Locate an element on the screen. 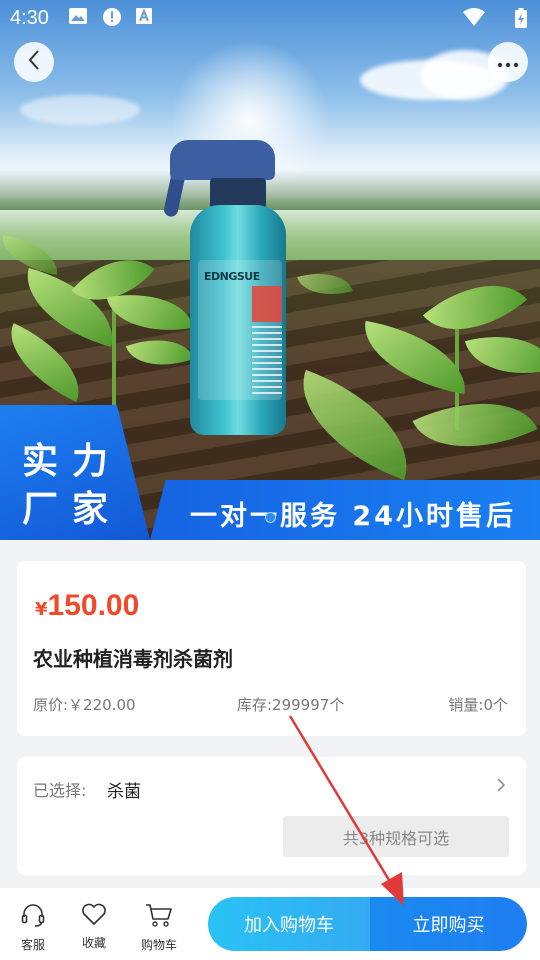 The image size is (540, 960). selected-label: 已选择: is located at coordinates (60, 790).